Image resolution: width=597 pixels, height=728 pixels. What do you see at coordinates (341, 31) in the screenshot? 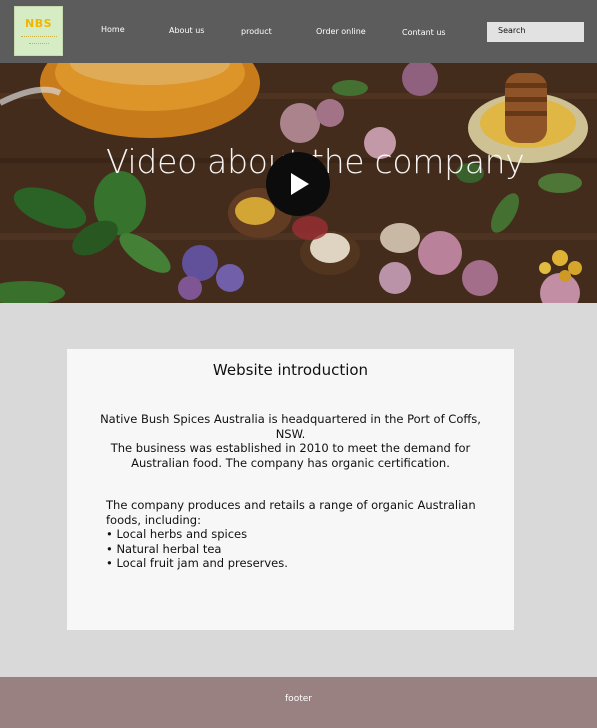
I see `nav-order-online: Order online` at bounding box center [341, 31].